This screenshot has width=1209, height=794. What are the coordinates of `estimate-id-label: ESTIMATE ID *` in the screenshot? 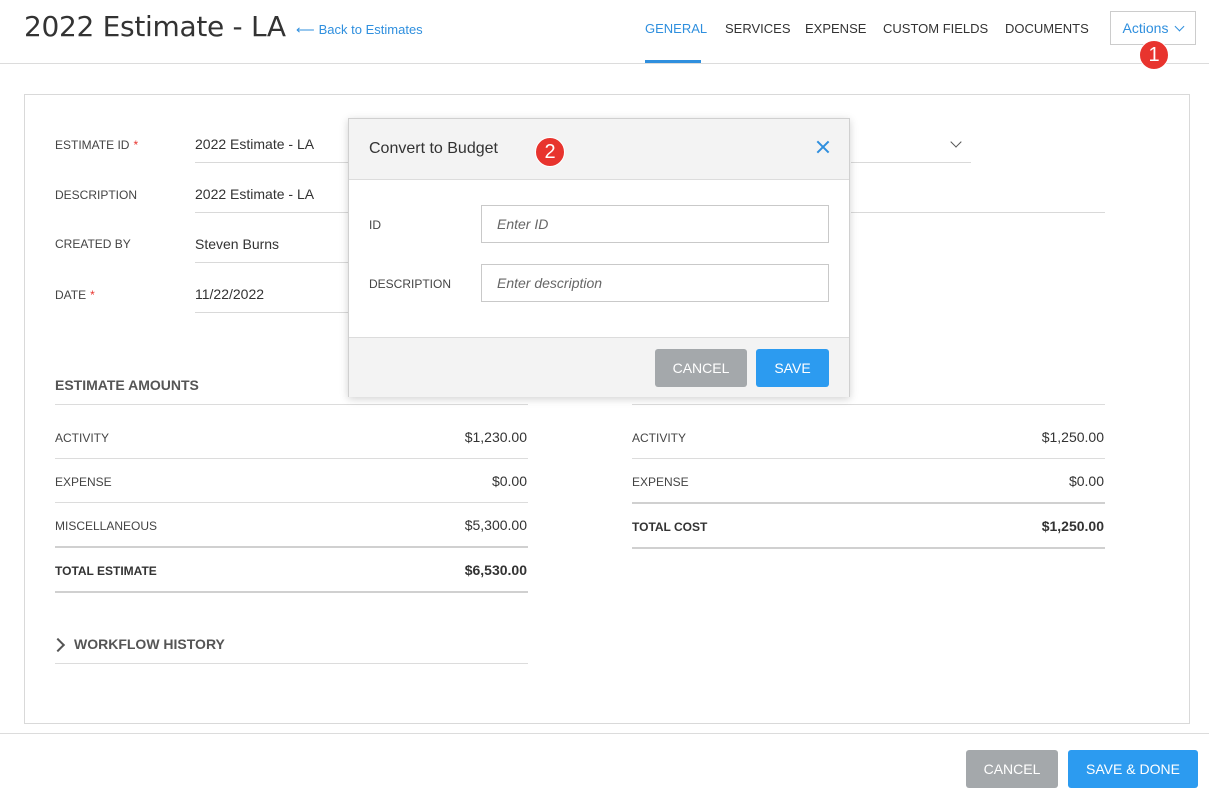 It's located at (97, 145).